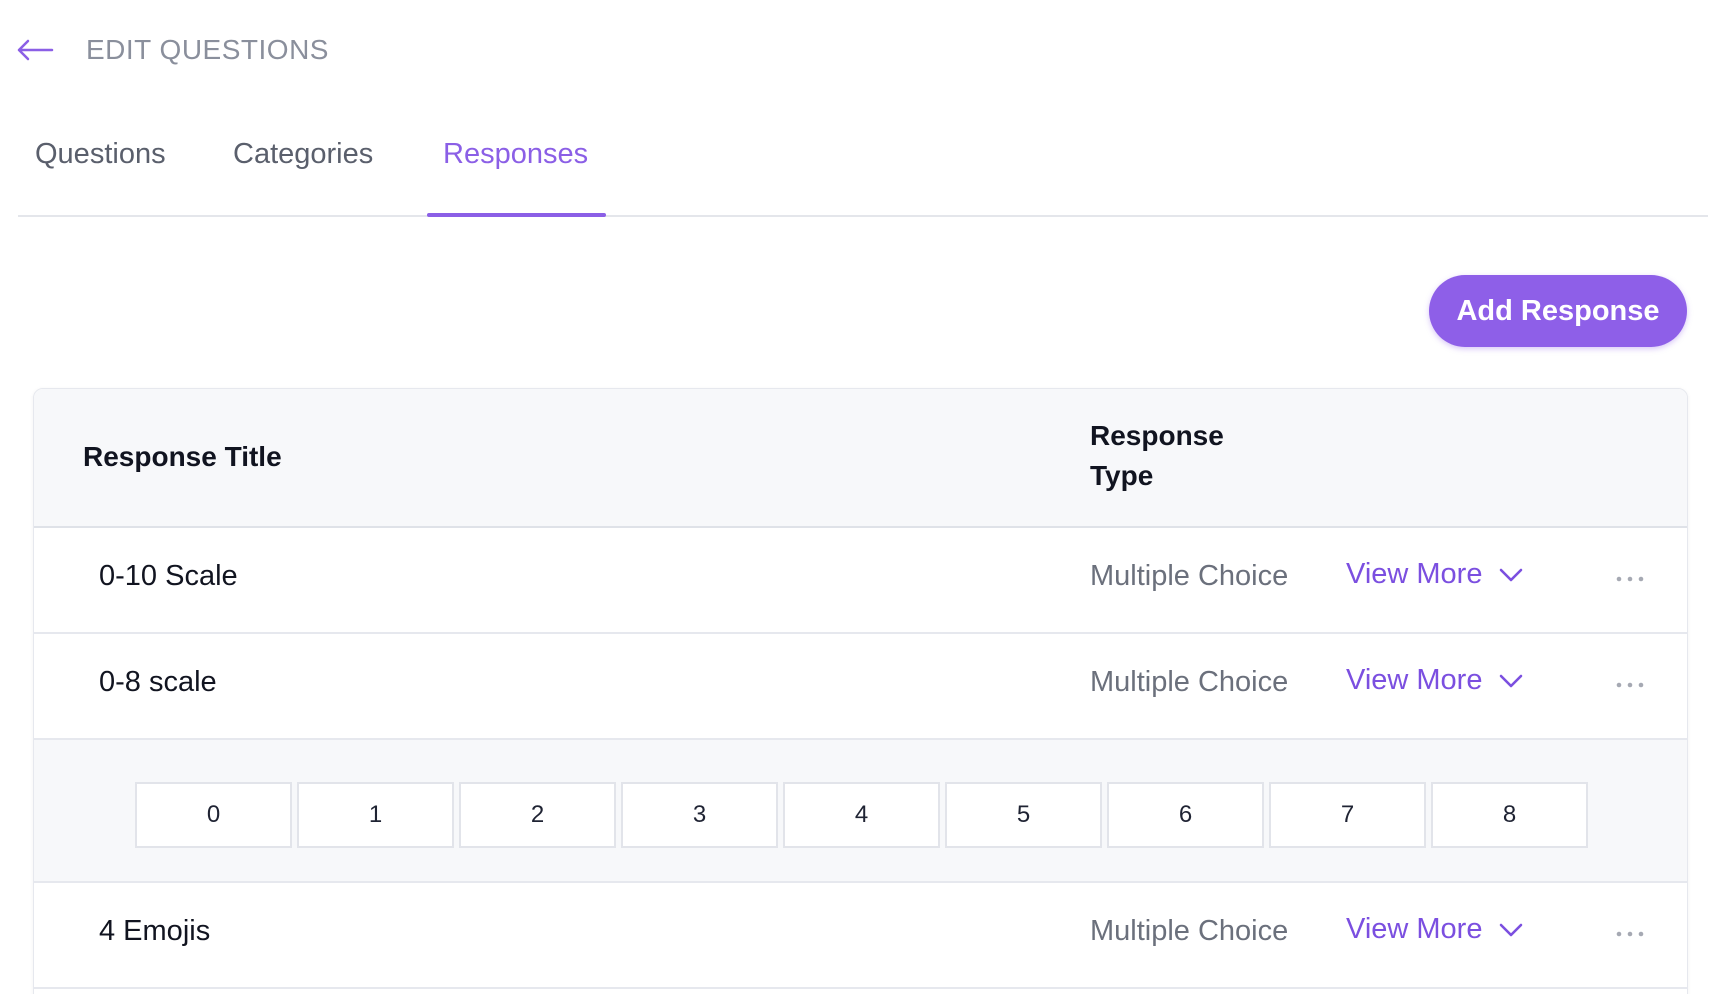 Image resolution: width=1720 pixels, height=994 pixels. Describe the element at coordinates (1157, 455) in the screenshot. I see `column-header-type: Response Type` at that location.